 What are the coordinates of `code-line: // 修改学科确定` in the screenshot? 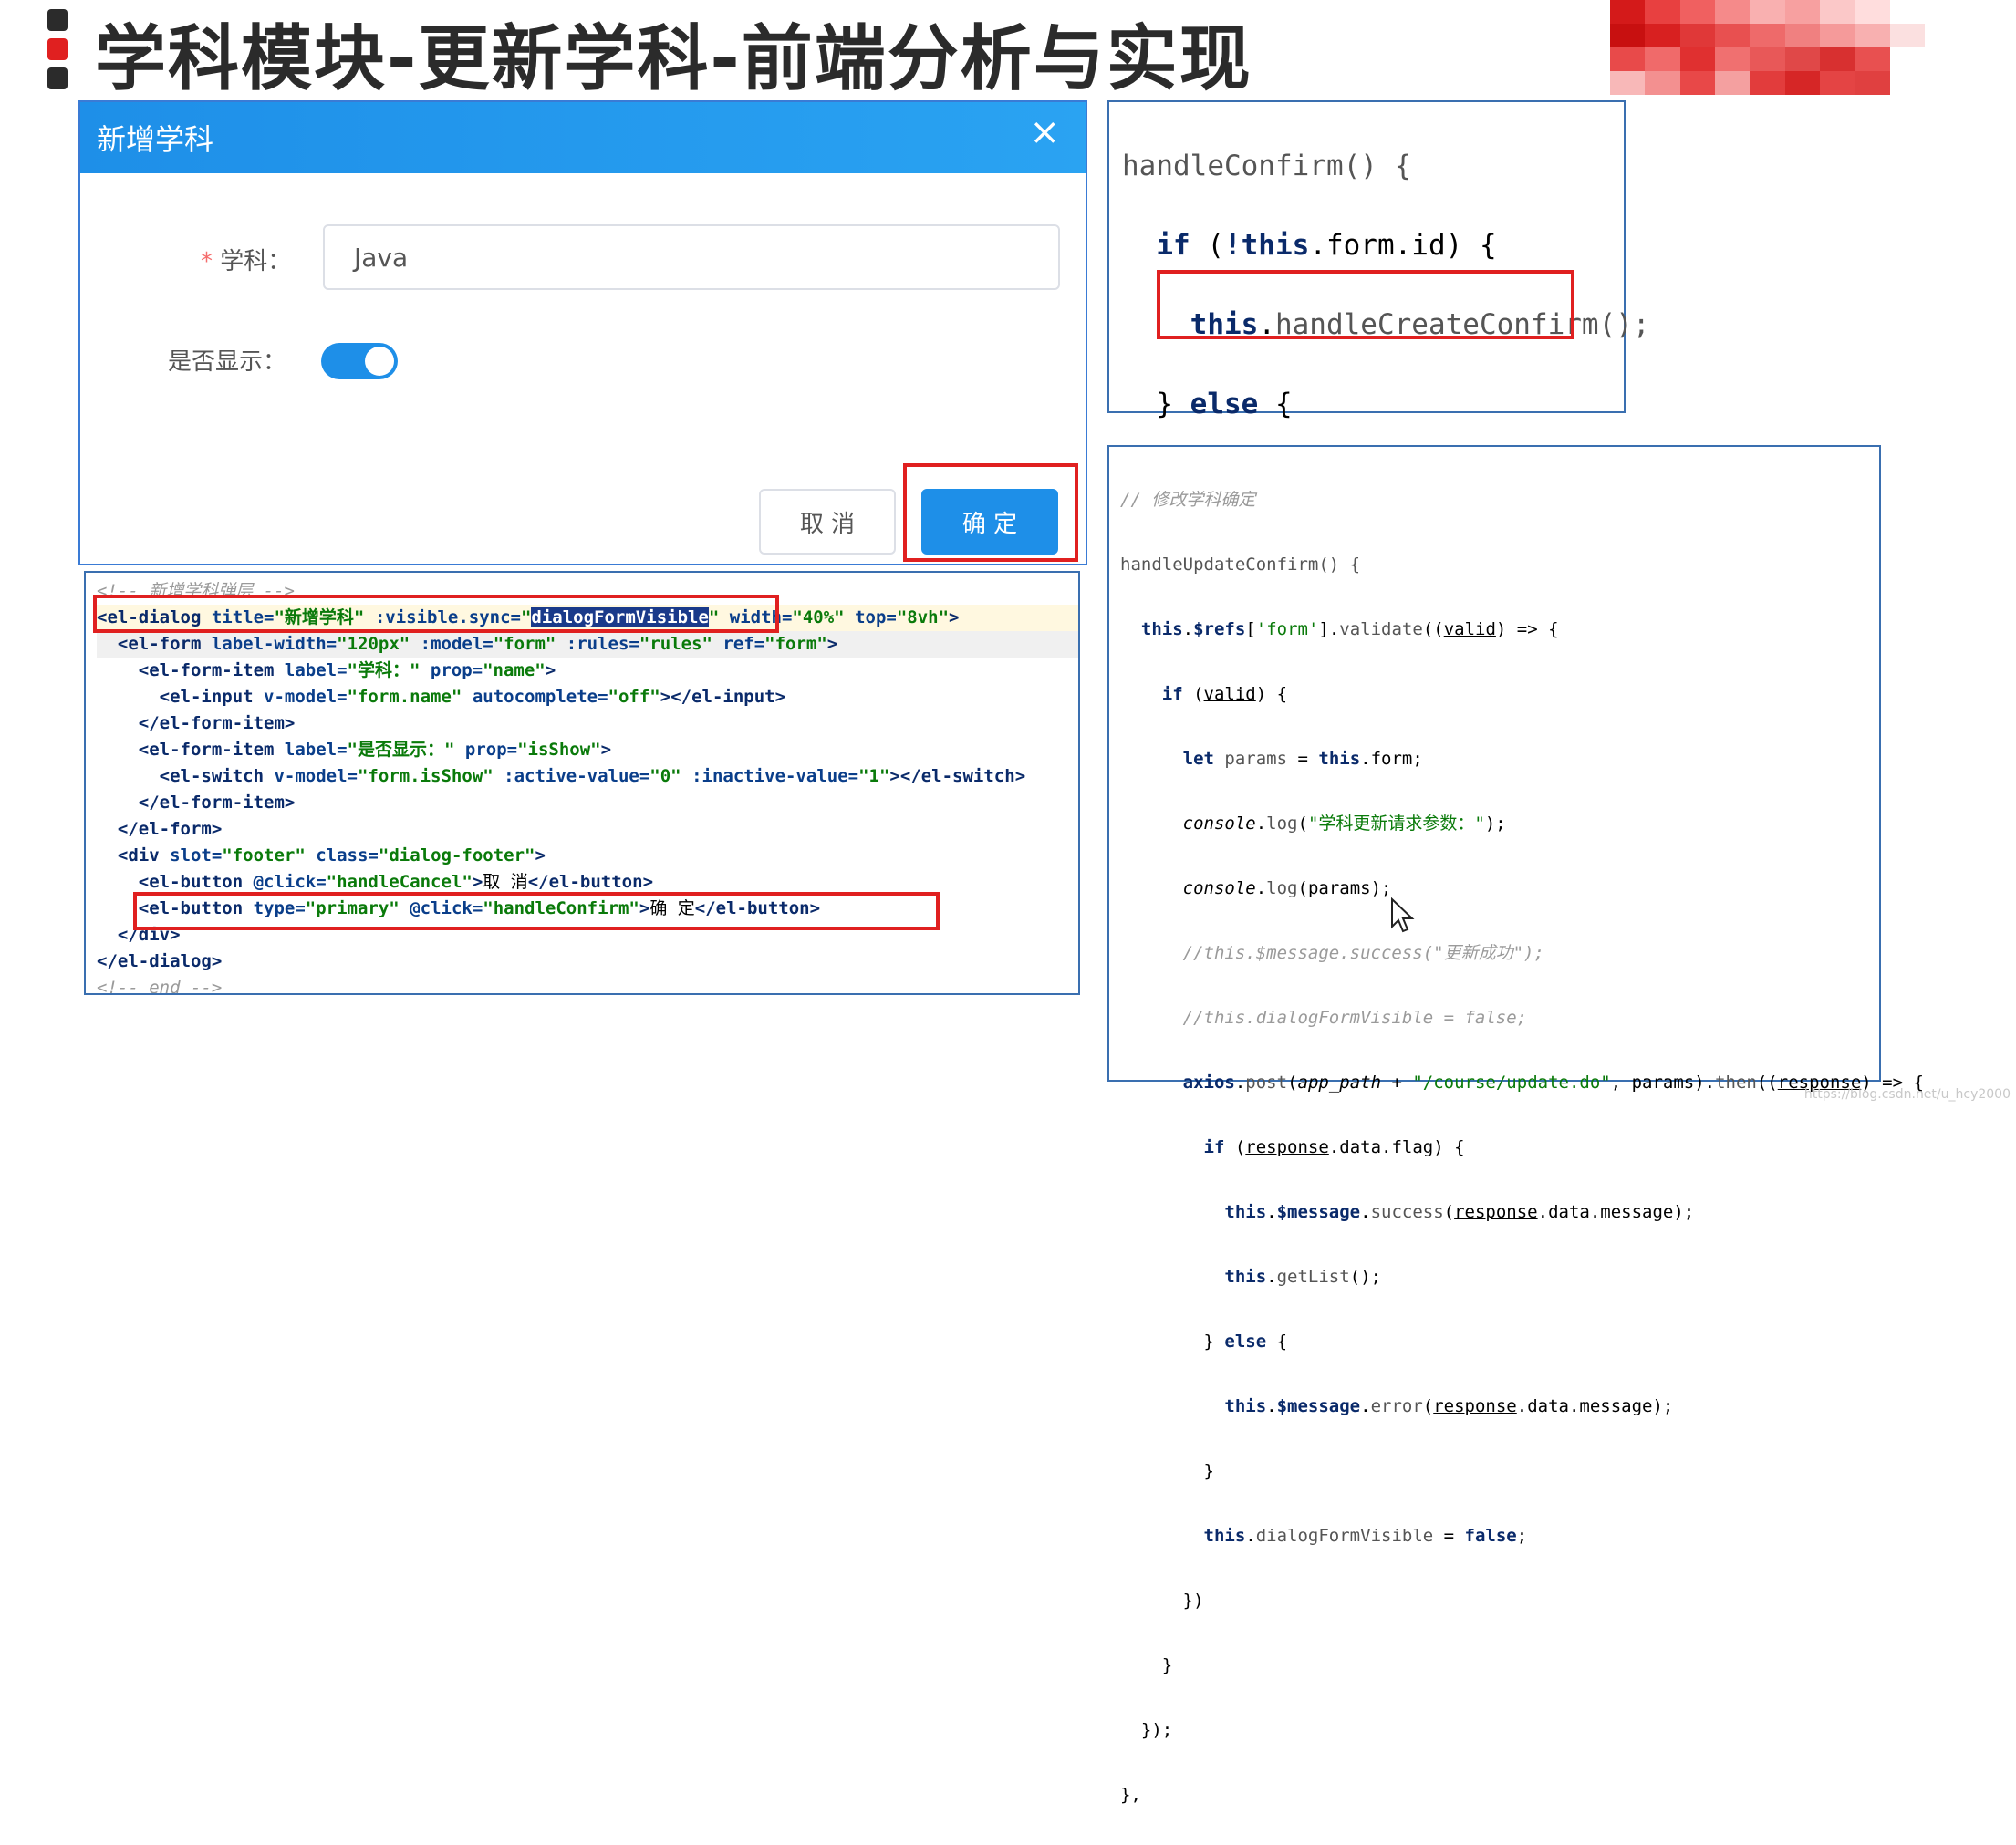 It's located at (1188, 500).